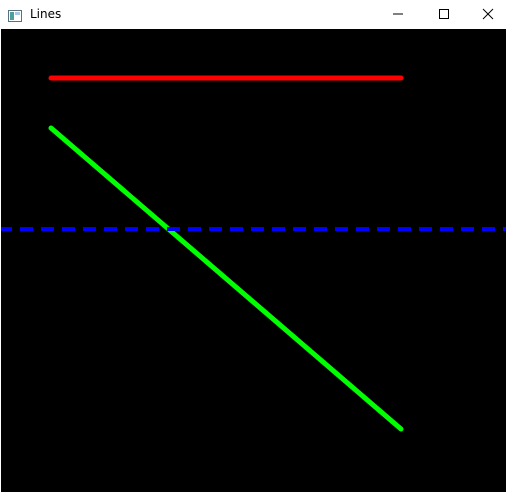 The height and width of the screenshot is (492, 507). What do you see at coordinates (253, 14) in the screenshot?
I see `title-bar: Lines` at bounding box center [253, 14].